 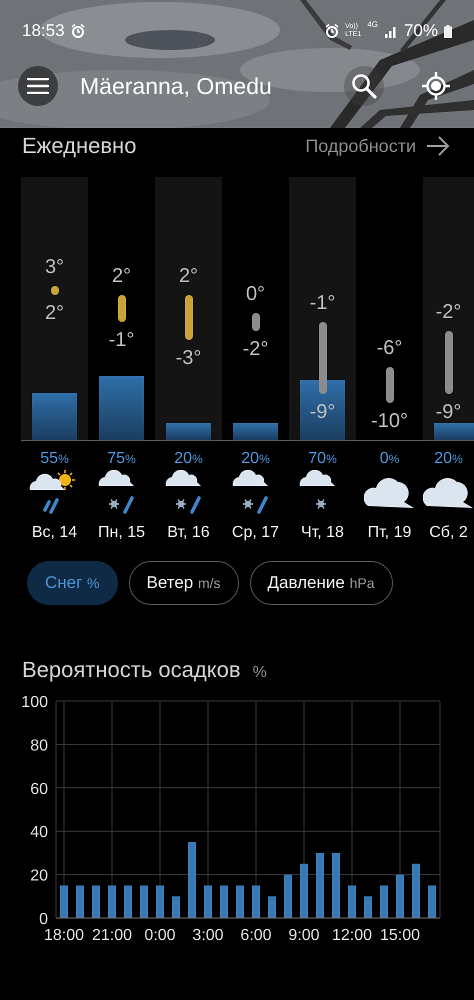 I want to click on low-temperature: -1°, so click(x=122, y=340).